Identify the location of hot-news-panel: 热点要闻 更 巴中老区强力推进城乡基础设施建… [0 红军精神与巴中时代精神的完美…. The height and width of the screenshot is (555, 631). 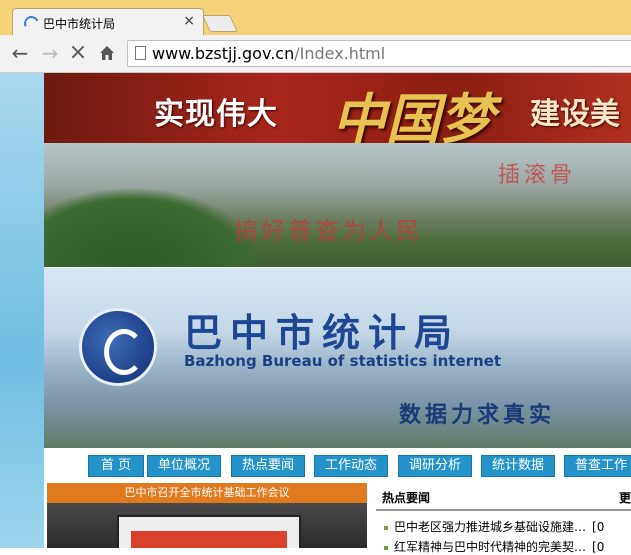
(503, 519).